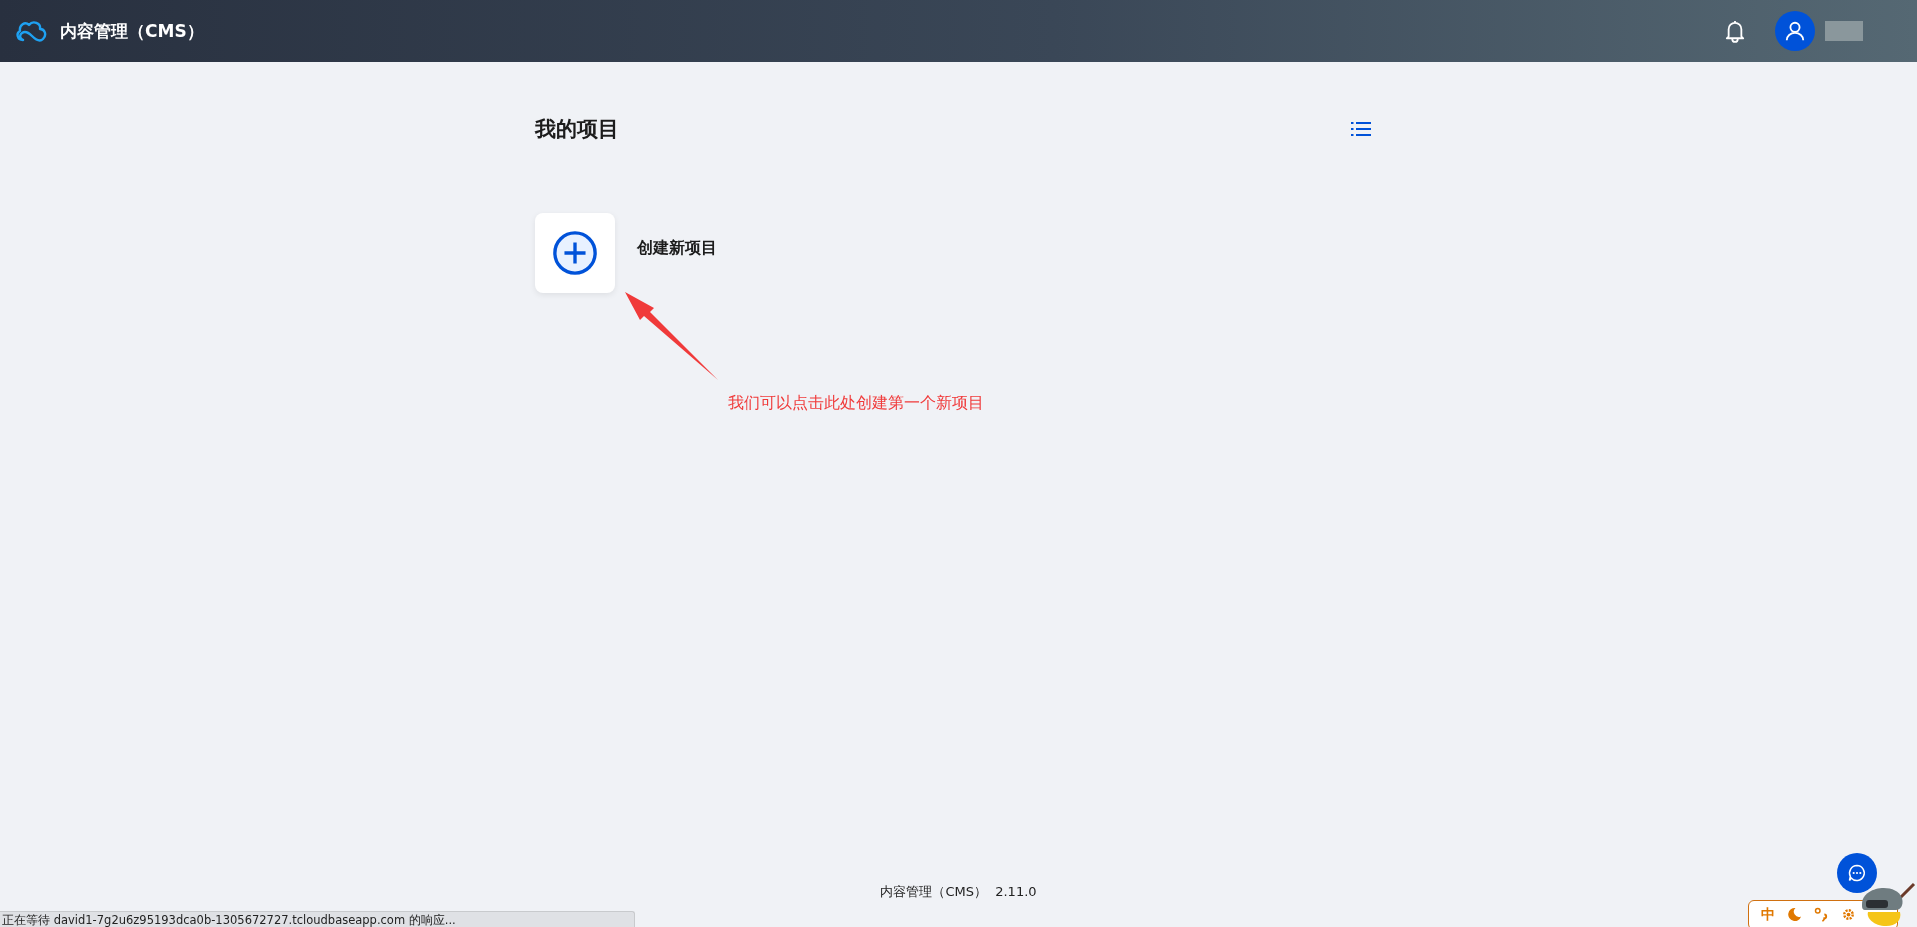  Describe the element at coordinates (1848, 914) in the screenshot. I see `settings-icon` at that location.